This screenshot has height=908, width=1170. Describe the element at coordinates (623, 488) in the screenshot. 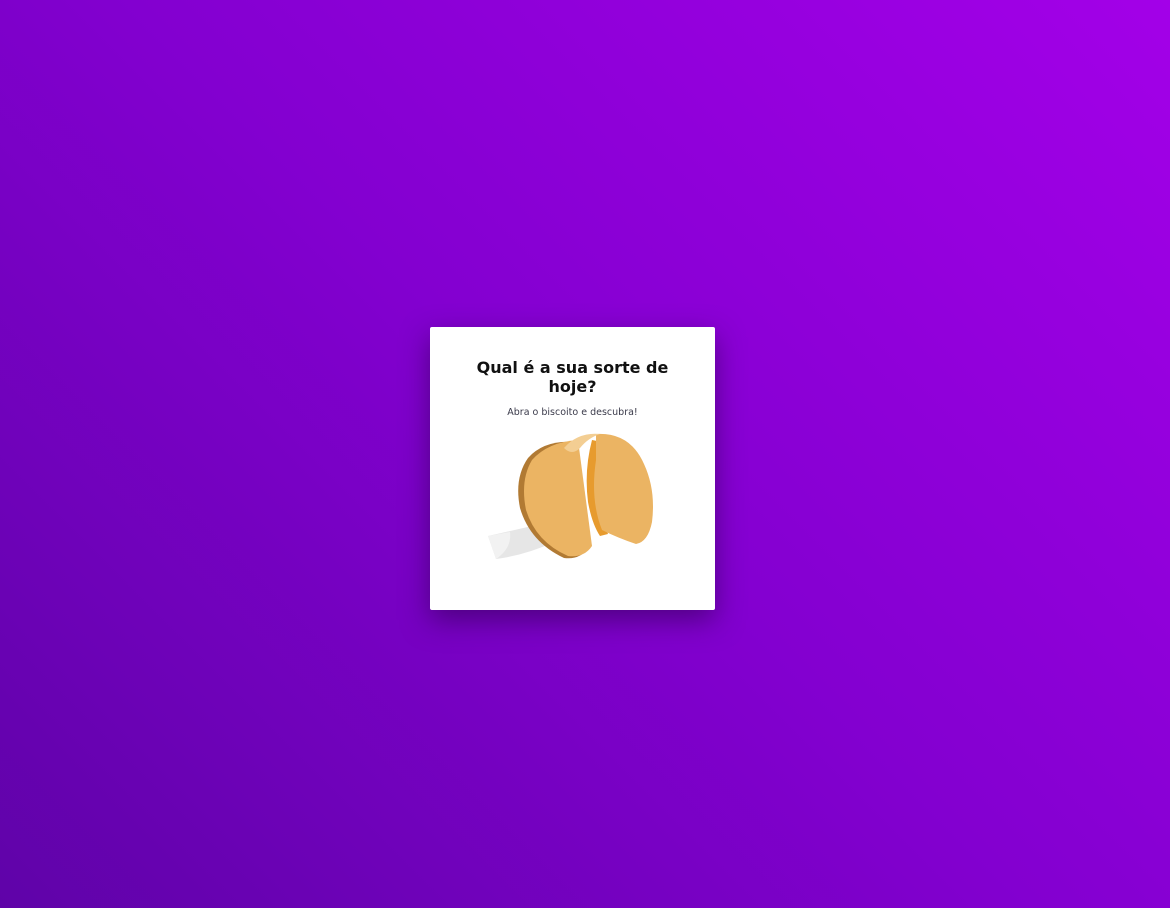

I see `cookie-right-half` at that location.